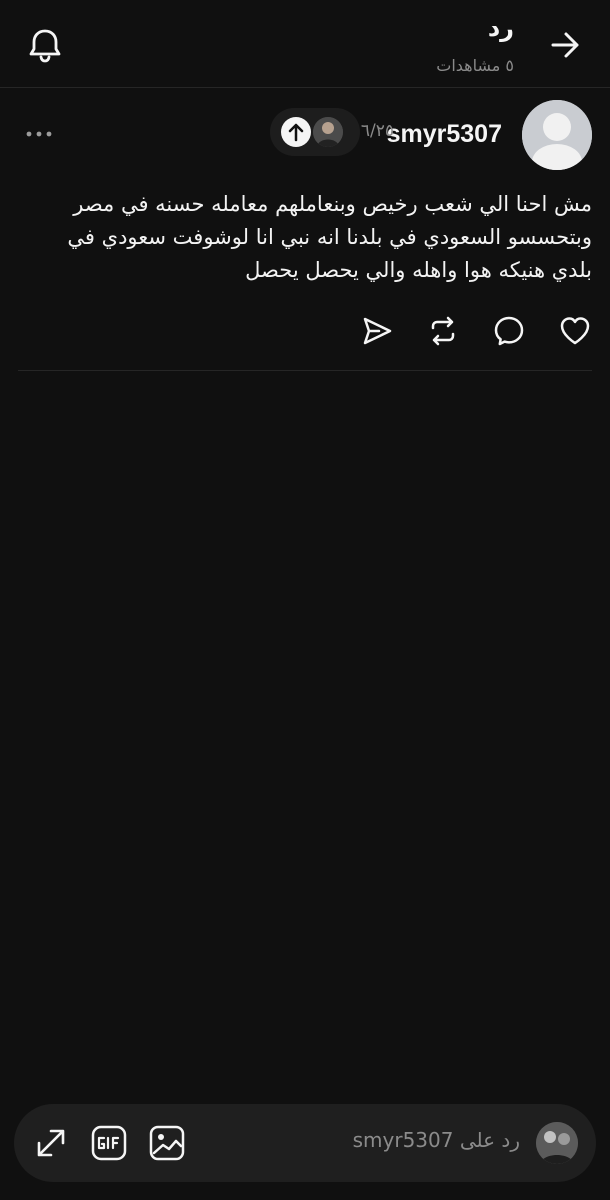 Image resolution: width=610 pixels, height=1200 pixels. I want to click on reply-composer: رد على smyr5307, so click(305, 1143).